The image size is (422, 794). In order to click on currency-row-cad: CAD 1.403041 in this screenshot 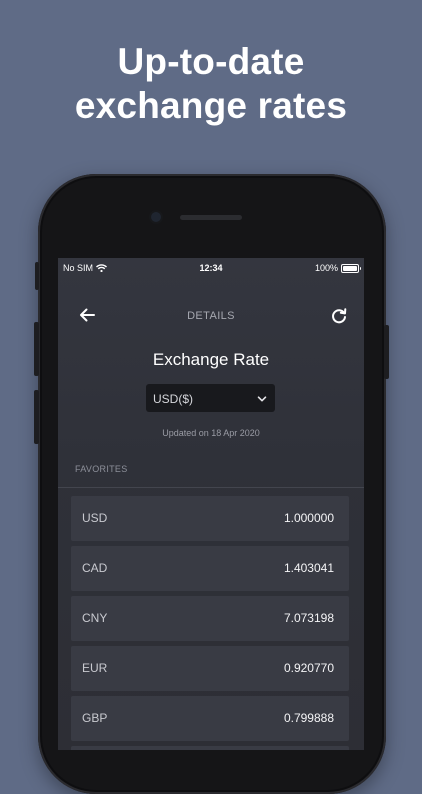, I will do `click(210, 568)`.